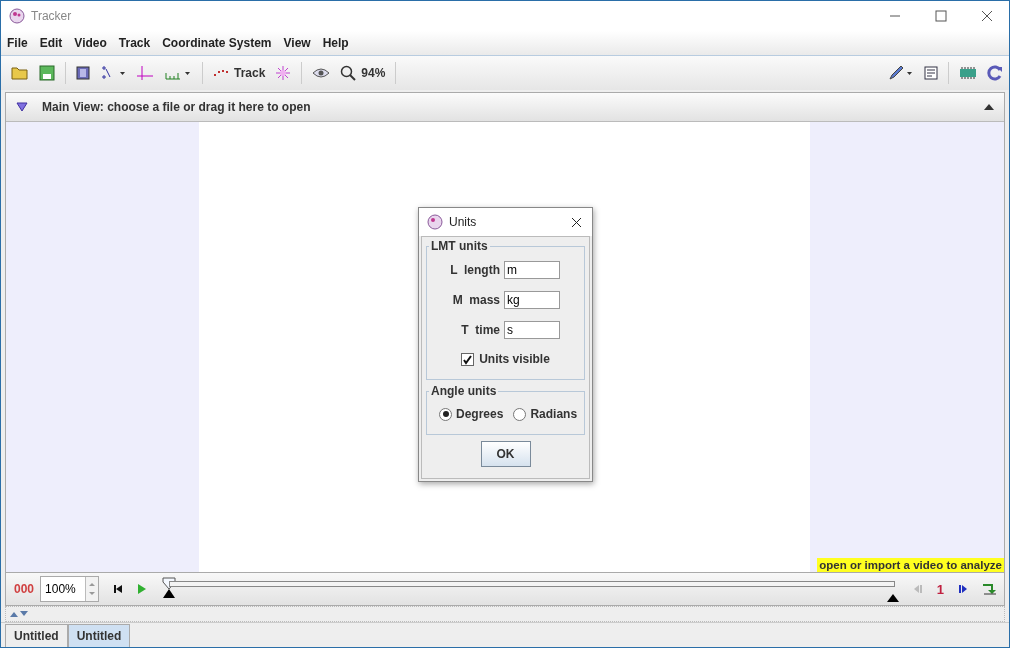  What do you see at coordinates (963, 589) in the screenshot?
I see `step-forward-icon` at bounding box center [963, 589].